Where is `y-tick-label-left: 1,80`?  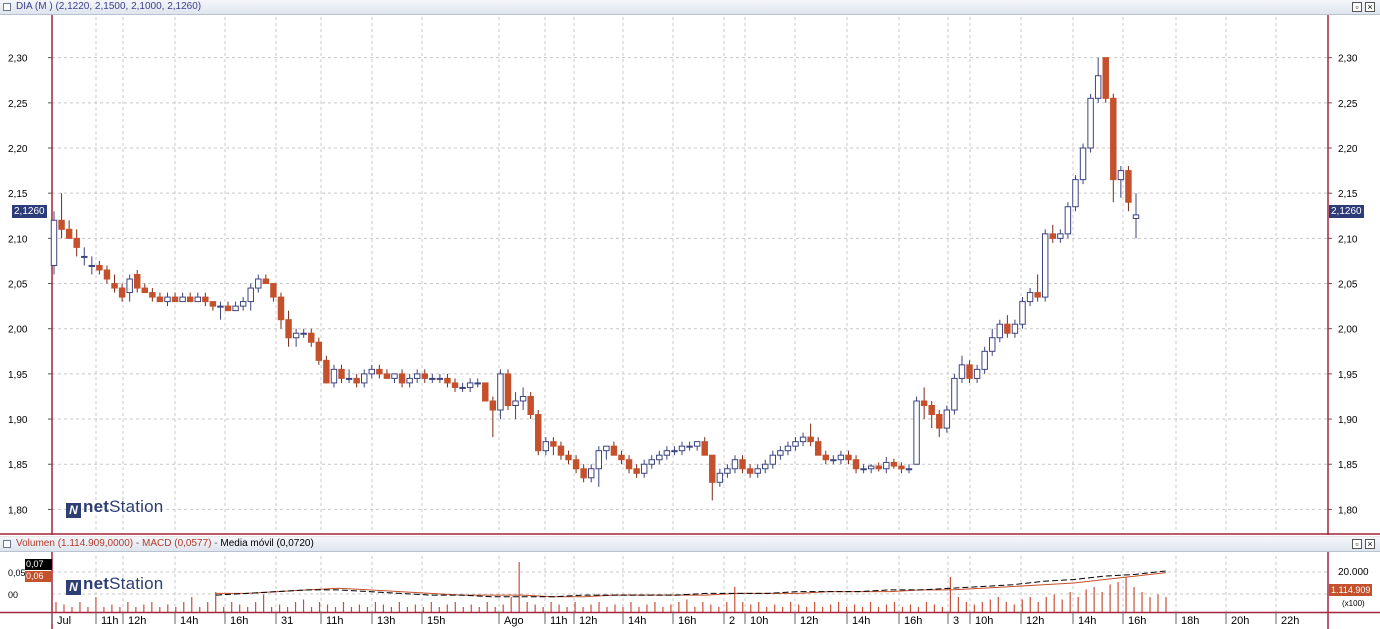
y-tick-label-left: 1,80 is located at coordinates (18, 510).